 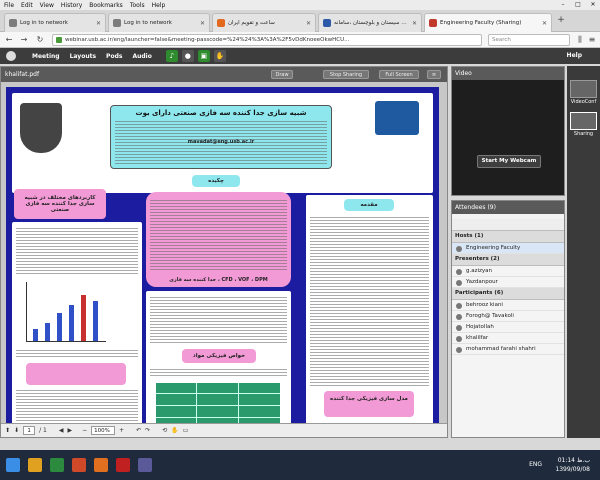 What do you see at coordinates (24, 40) in the screenshot?
I see `forward-arrow-icon: →` at bounding box center [24, 40].